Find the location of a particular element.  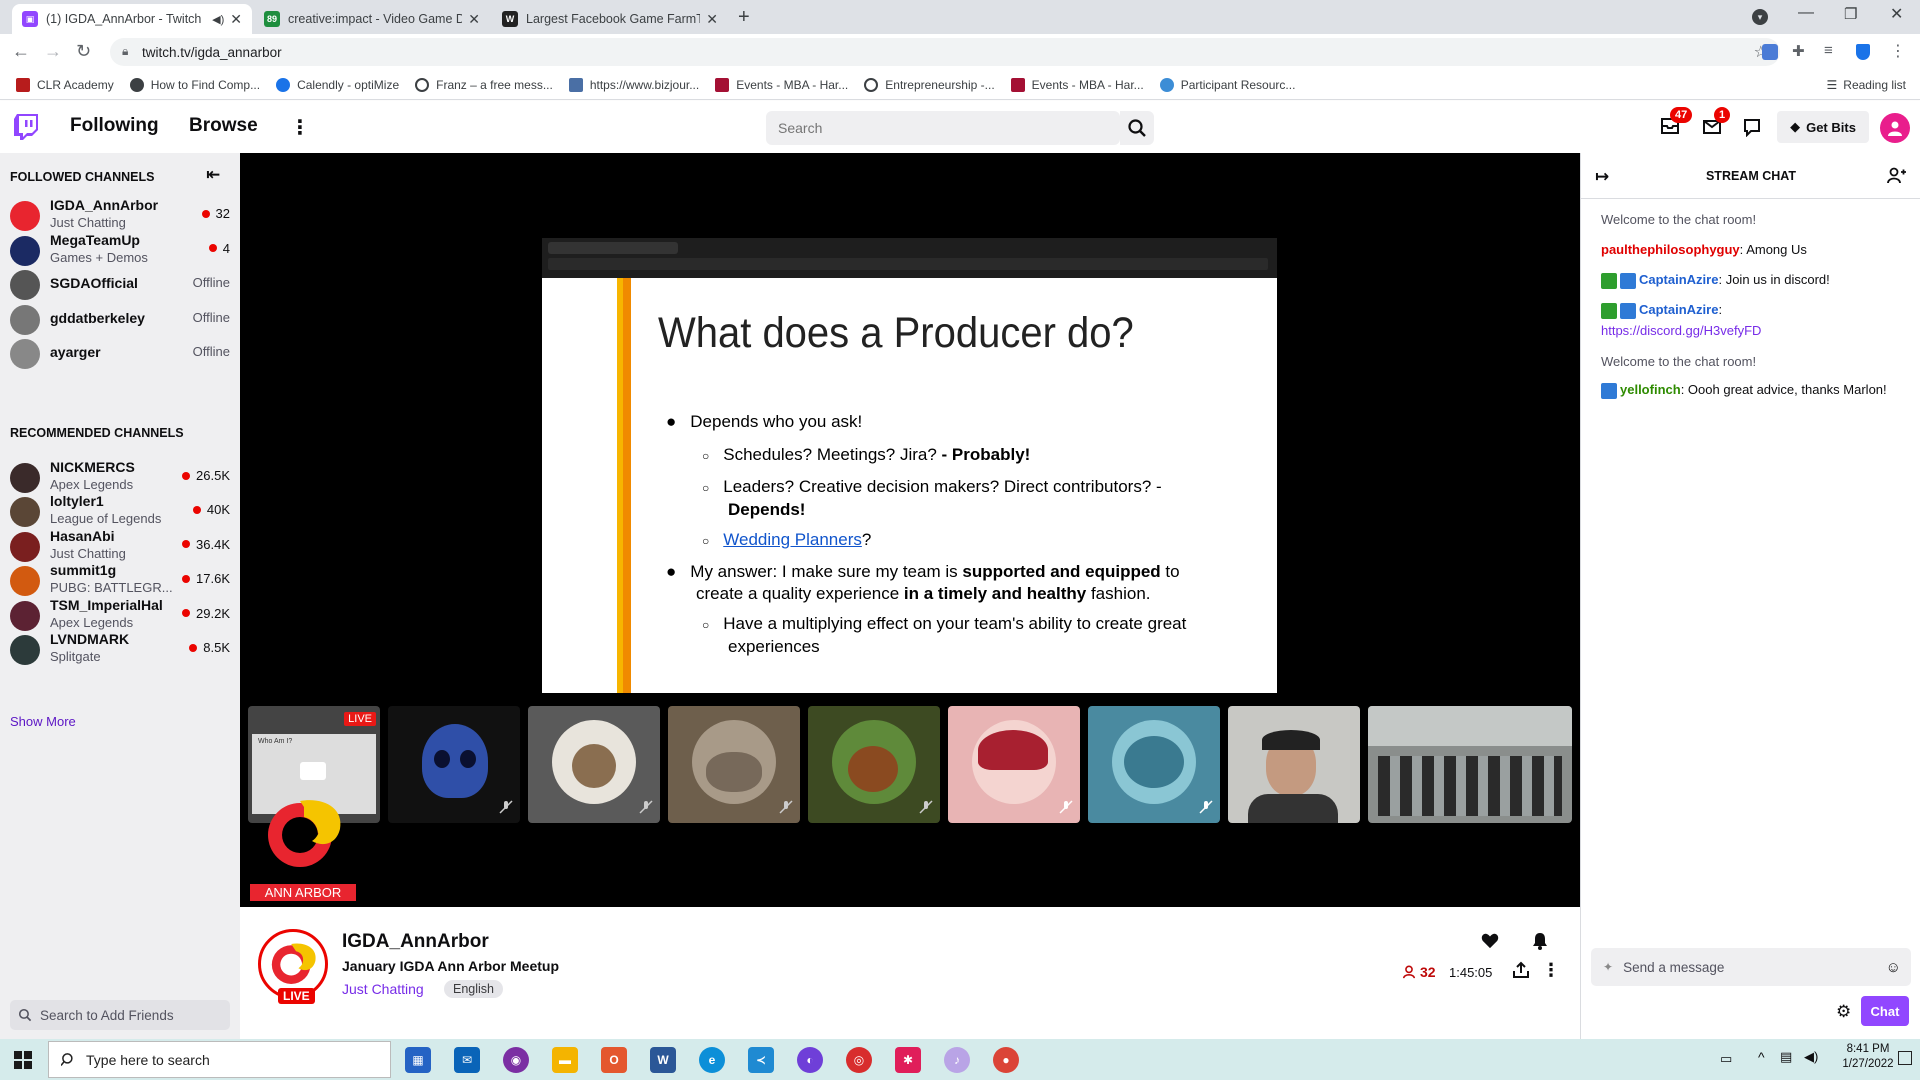

chat-input-field: ✦ Send a message ☺ is located at coordinates (1751, 967).